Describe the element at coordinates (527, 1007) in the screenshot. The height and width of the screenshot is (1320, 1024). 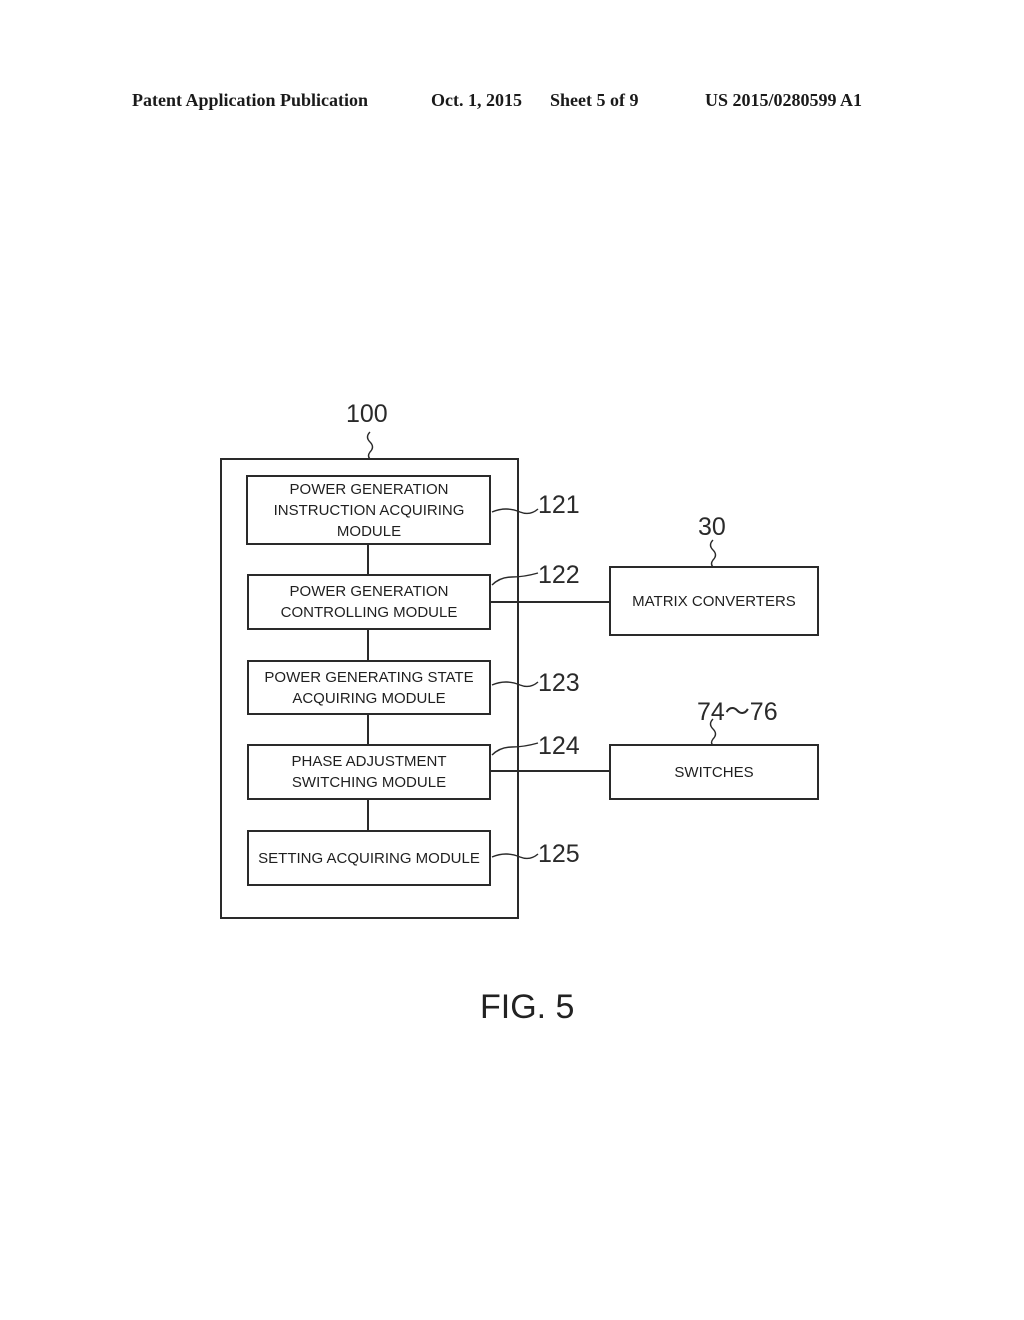
I see `figure-label: FIG. 5` at that location.